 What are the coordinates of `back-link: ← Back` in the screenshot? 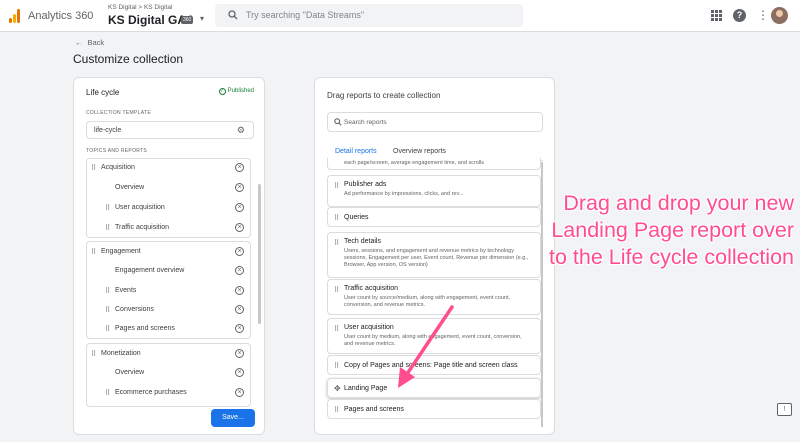 It's located at (89, 42).